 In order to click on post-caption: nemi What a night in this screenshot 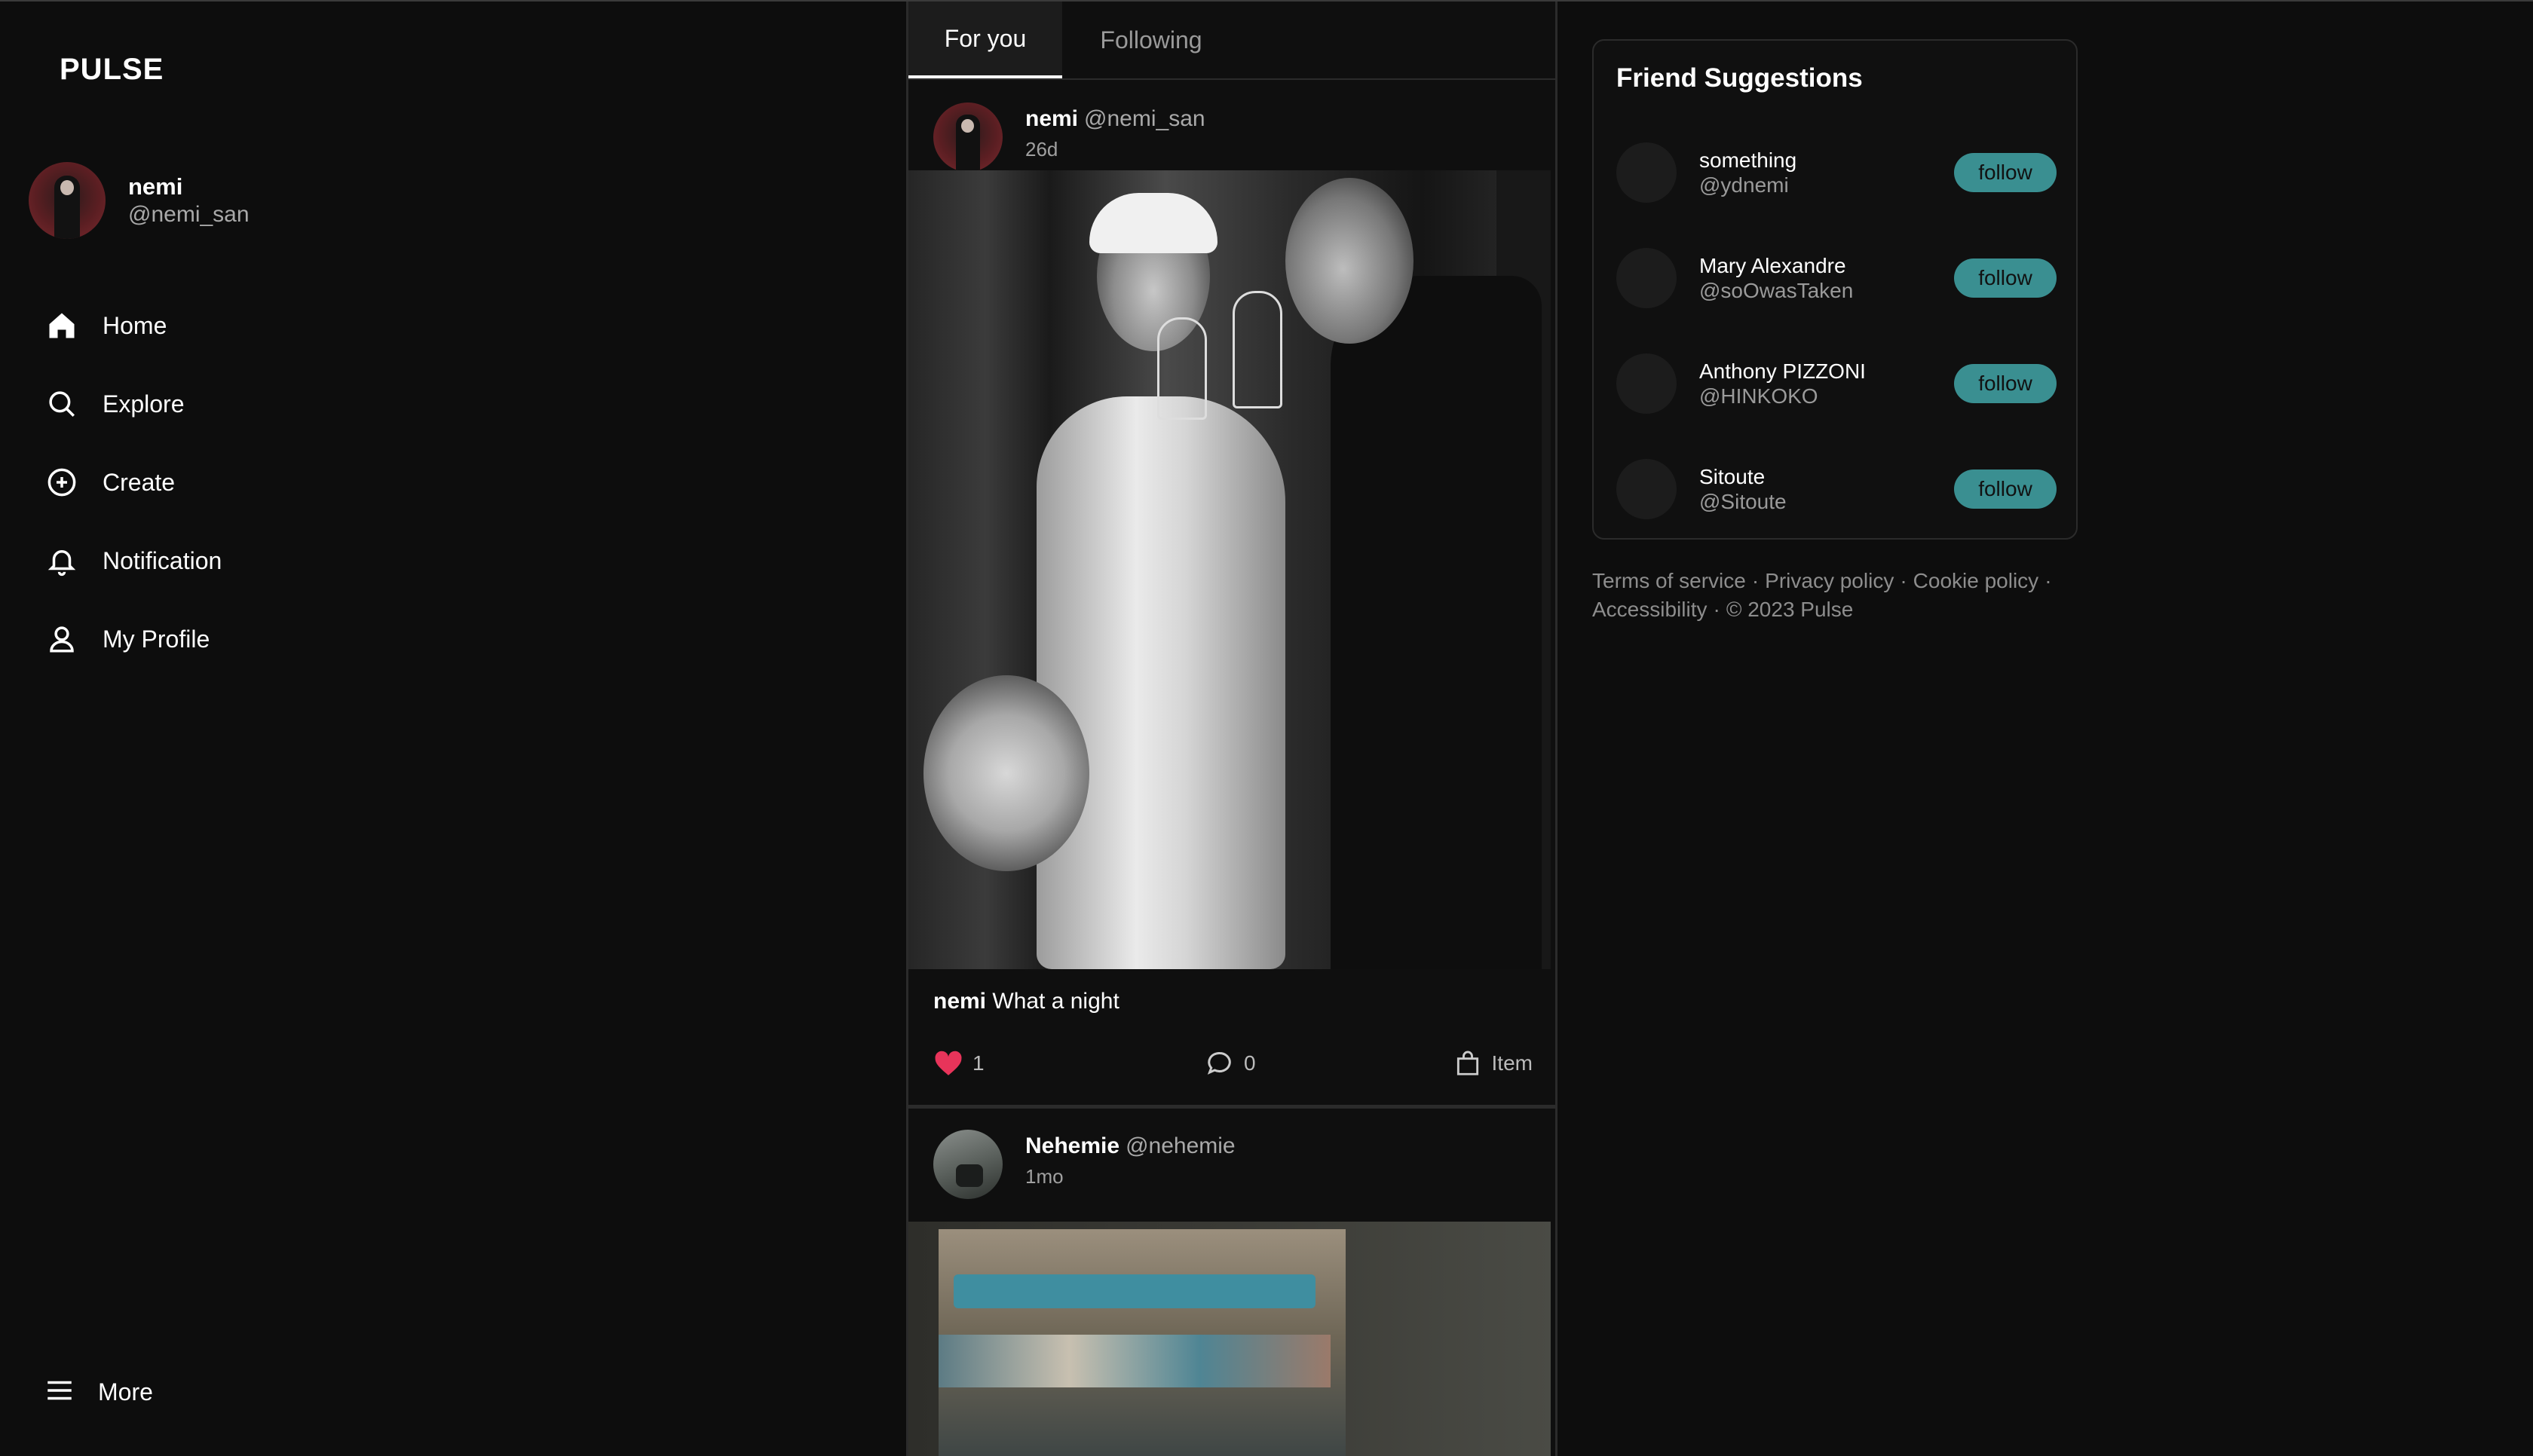, I will do `click(1231, 995)`.